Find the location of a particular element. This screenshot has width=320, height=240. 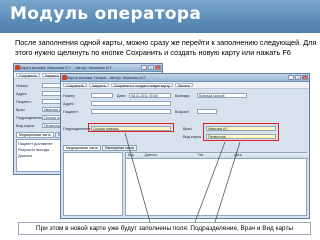

front-grid-header: Код Диагноз Тип Дата is located at coordinates (217, 156).